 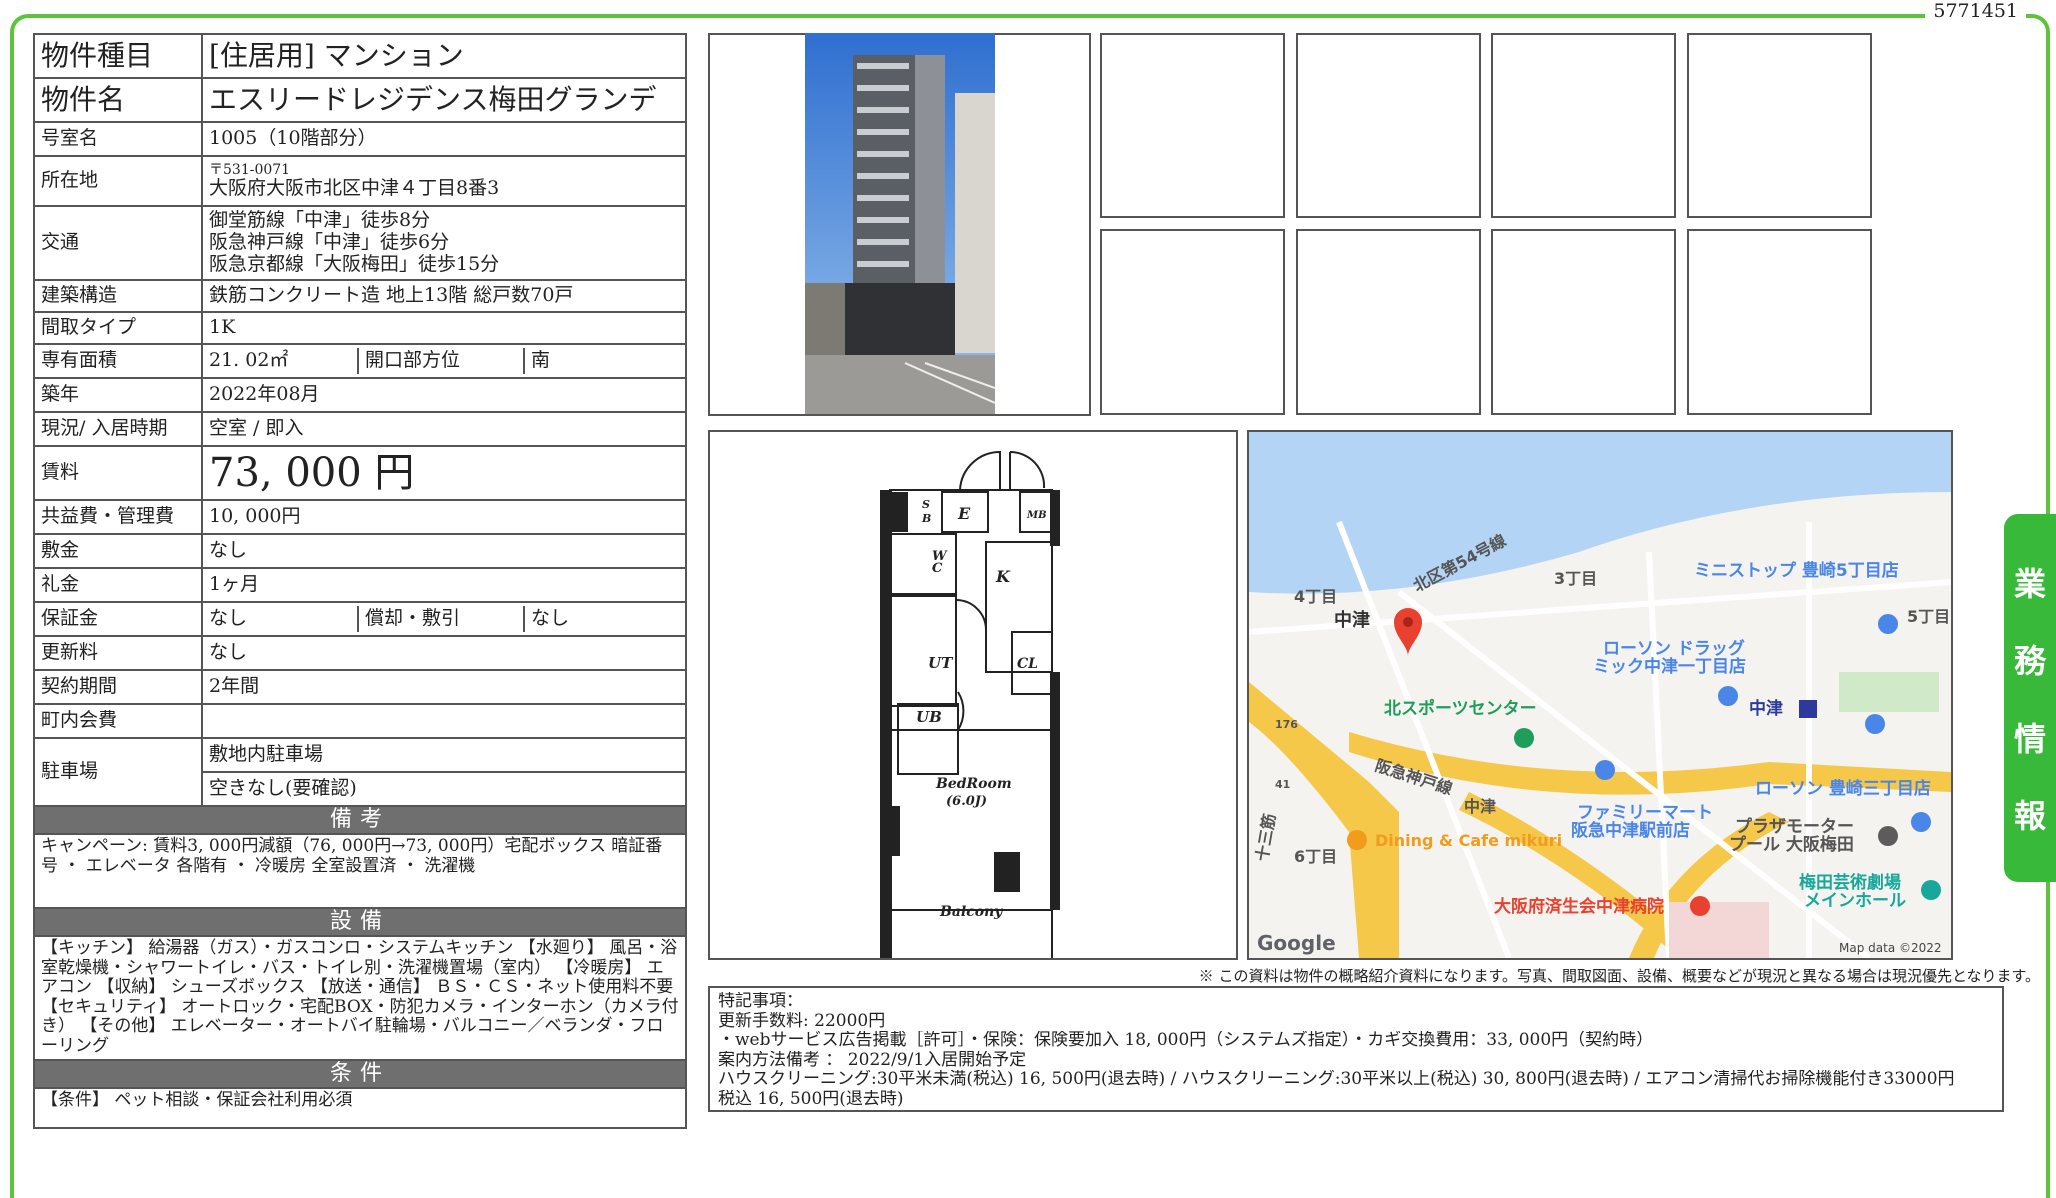 I want to click on map-label: 北スポーツセンター, so click(x=1460, y=708).